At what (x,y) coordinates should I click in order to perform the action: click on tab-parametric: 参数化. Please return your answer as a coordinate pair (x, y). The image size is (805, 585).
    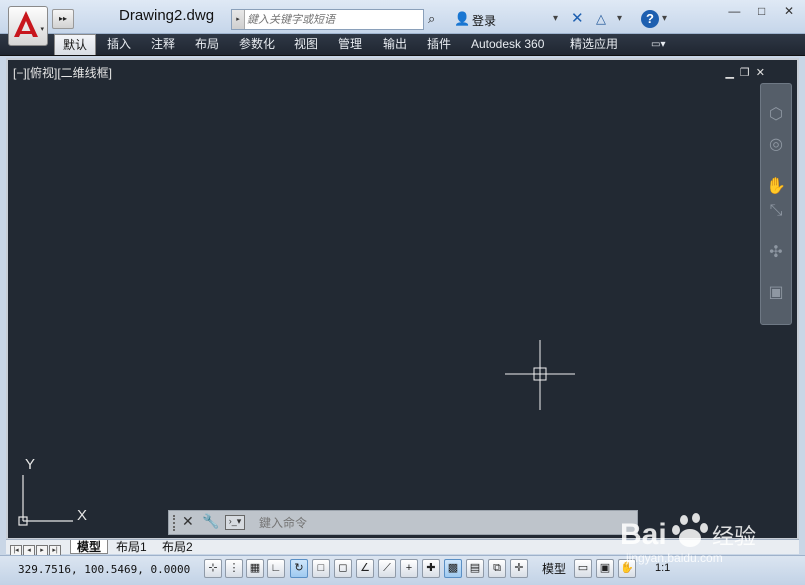
    Looking at the image, I should click on (257, 44).